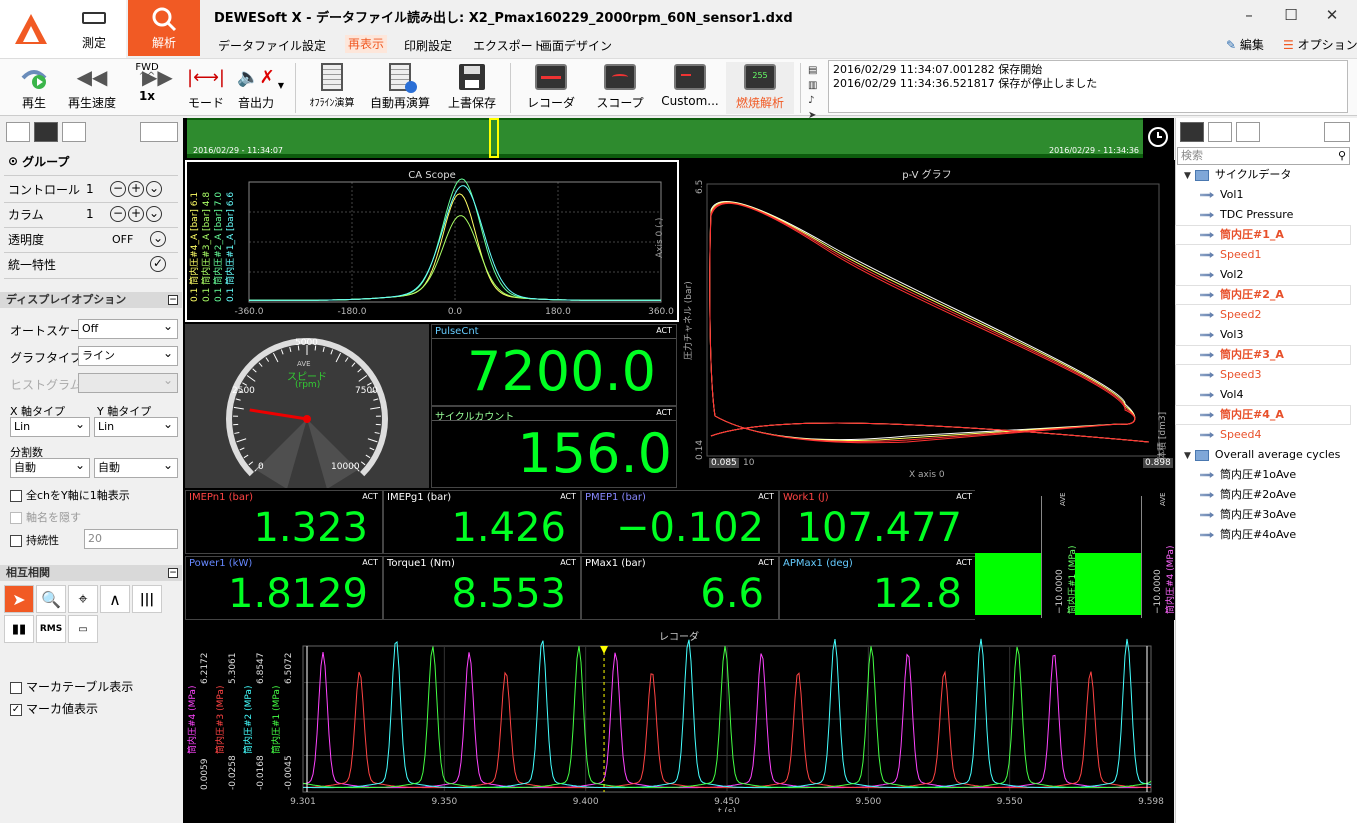 The height and width of the screenshot is (823, 1357). Describe the element at coordinates (307, 406) in the screenshot. I see `speed-gauge: AVE スピード (rpm) 0 2500 5000 7500 10000` at that location.